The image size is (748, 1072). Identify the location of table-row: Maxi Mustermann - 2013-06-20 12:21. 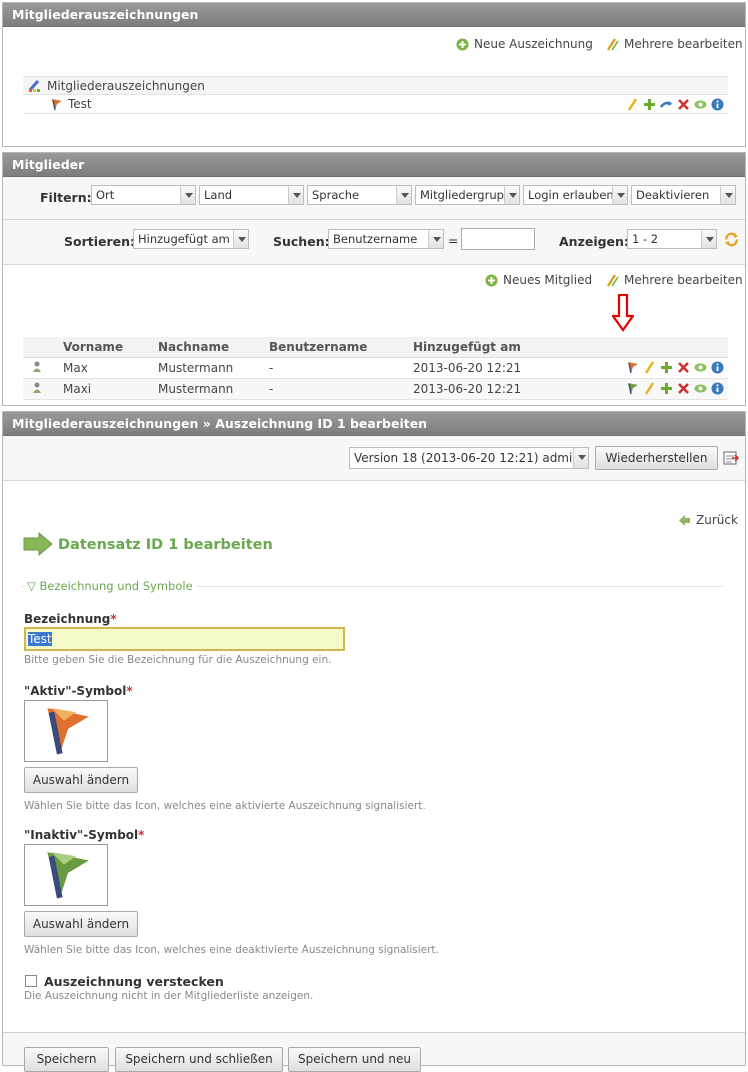
(375, 389).